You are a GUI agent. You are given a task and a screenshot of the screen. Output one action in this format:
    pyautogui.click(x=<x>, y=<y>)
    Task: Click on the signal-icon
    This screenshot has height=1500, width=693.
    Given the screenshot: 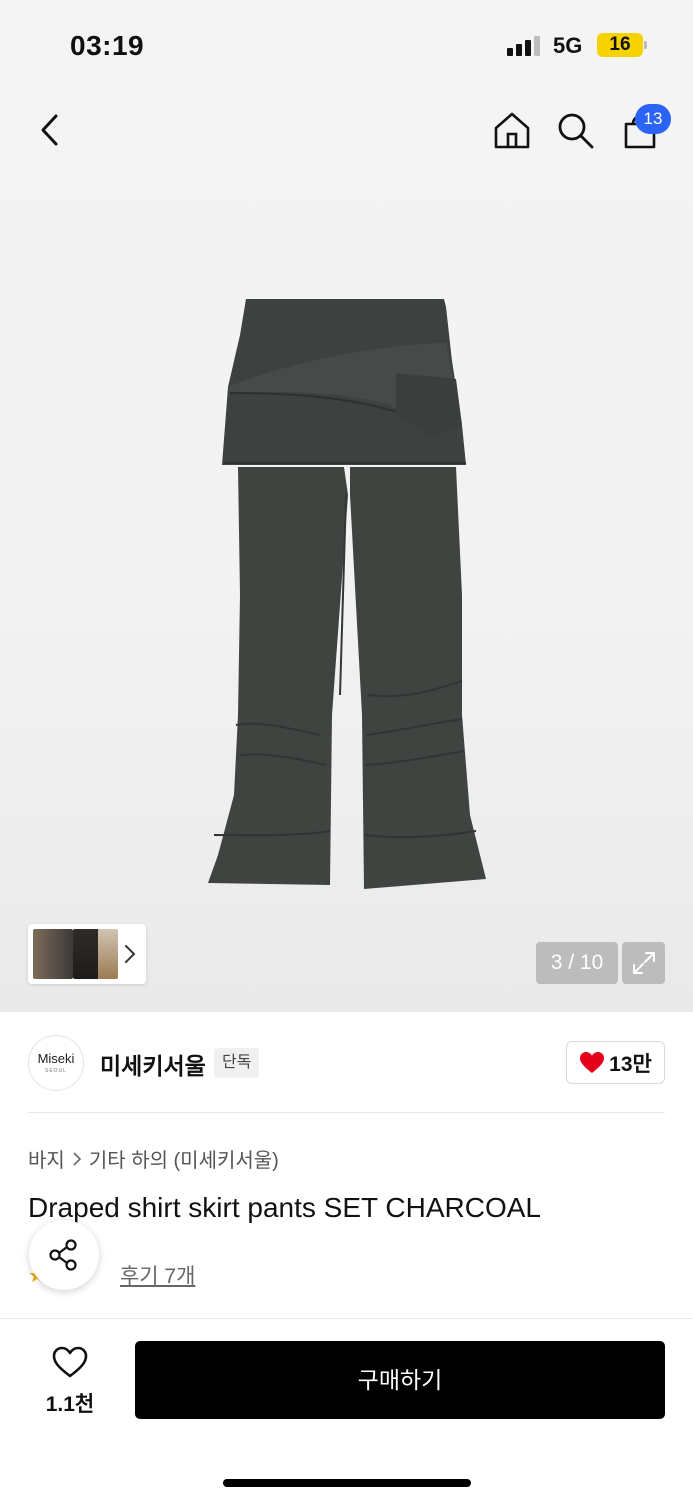 What is the action you would take?
    pyautogui.click(x=525, y=46)
    